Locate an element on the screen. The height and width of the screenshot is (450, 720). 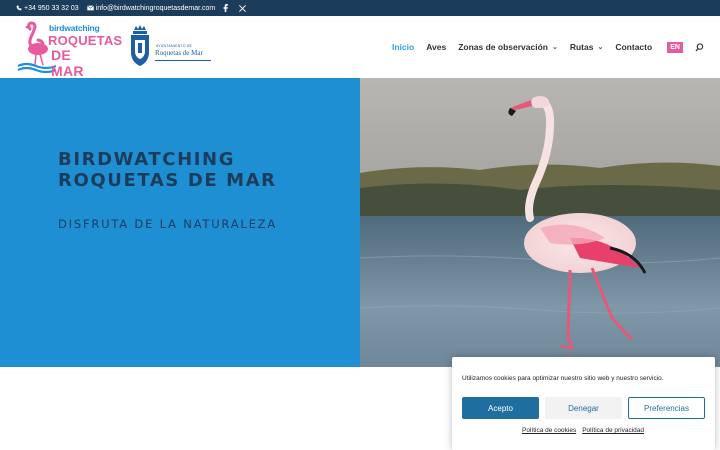
phone-link: +34 950 33 32 03 is located at coordinates (47, 8).